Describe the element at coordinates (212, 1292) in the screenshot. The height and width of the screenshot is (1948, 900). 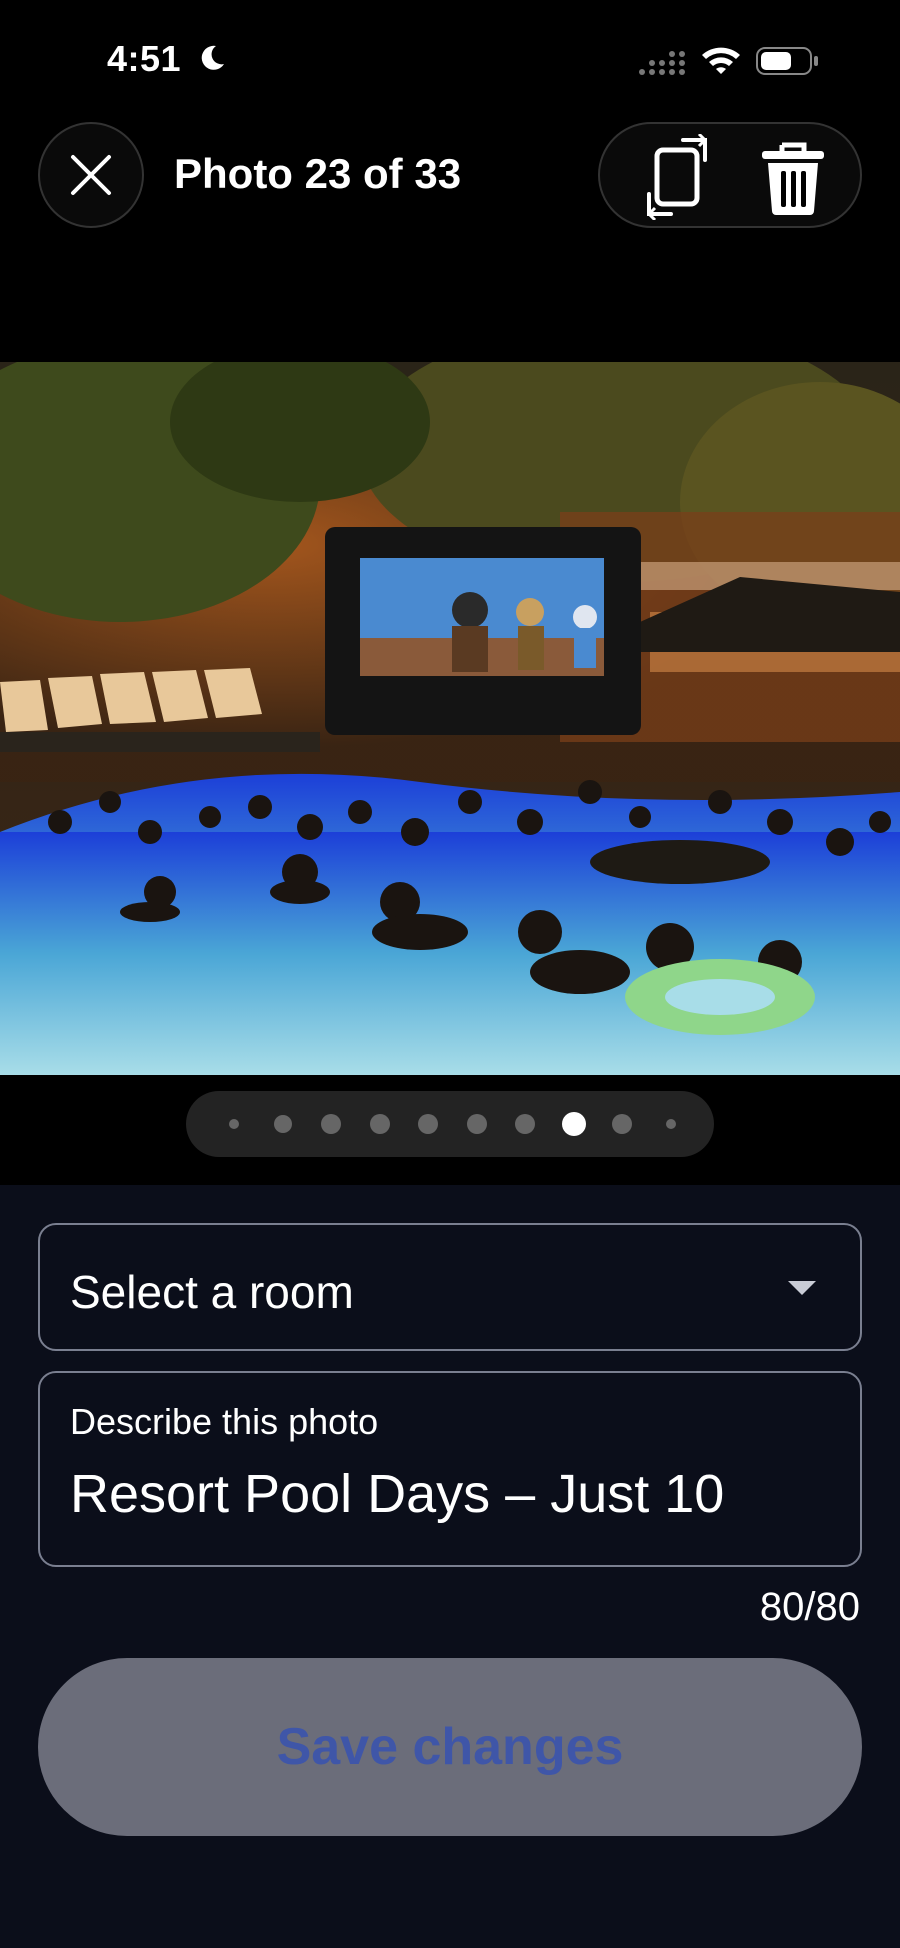
I see `room-select-value: Select a room` at that location.